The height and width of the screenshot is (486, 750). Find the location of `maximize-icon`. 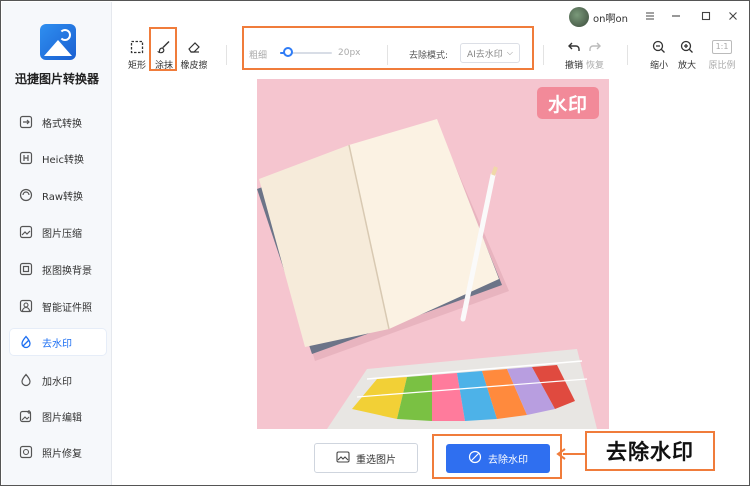

maximize-icon is located at coordinates (706, 16).